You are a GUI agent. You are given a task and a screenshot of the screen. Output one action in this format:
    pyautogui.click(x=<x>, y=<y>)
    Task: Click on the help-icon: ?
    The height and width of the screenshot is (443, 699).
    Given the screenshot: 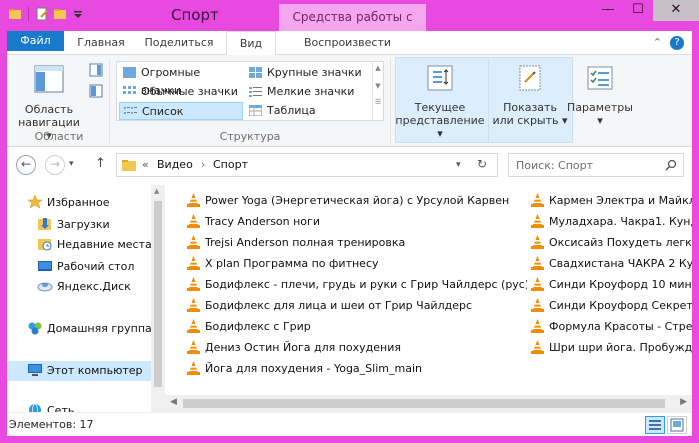 What is the action you would take?
    pyautogui.click(x=677, y=43)
    